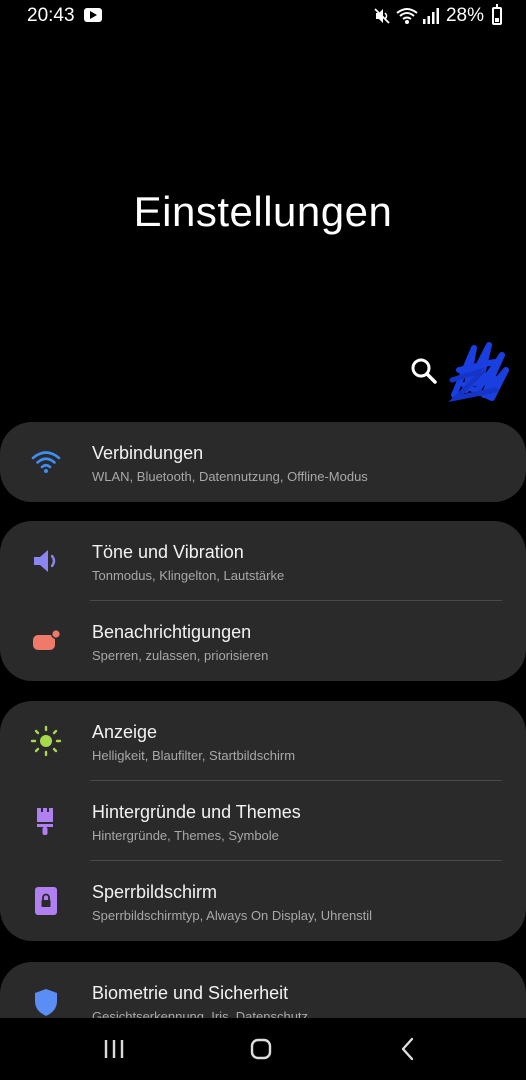  What do you see at coordinates (125, 732) in the screenshot?
I see `settings-item-title: Anzeige` at bounding box center [125, 732].